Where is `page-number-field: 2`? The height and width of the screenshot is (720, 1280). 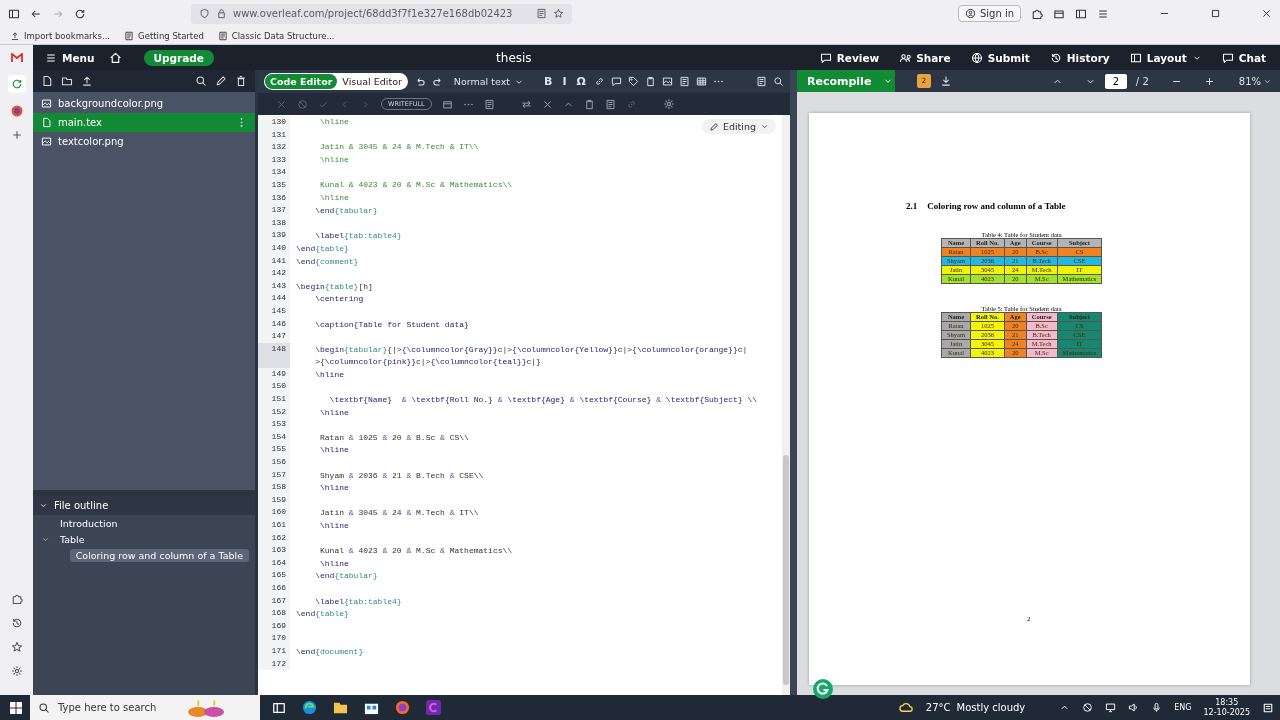 page-number-field: 2 is located at coordinates (1115, 81).